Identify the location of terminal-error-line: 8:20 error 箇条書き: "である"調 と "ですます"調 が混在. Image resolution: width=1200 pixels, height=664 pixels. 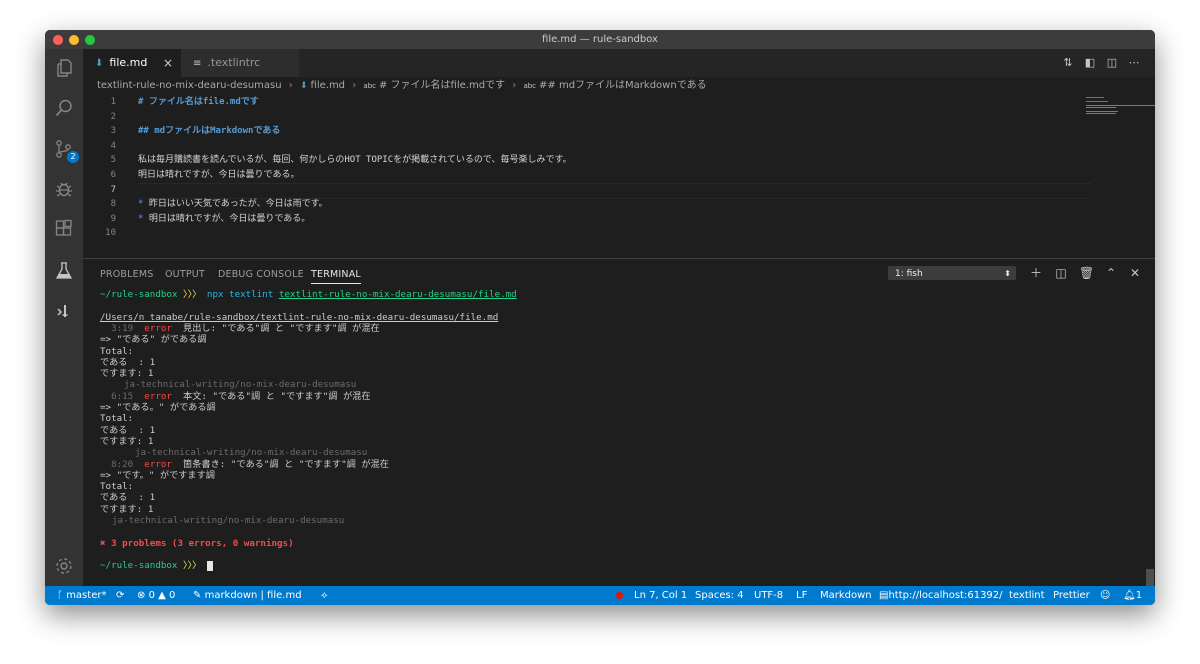
(250, 464).